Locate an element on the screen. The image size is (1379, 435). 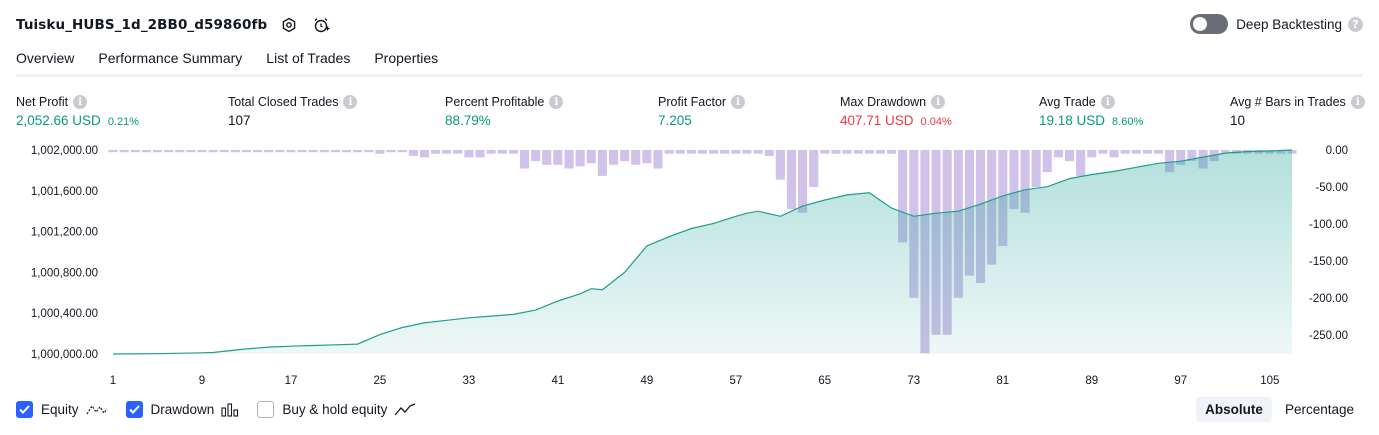
legend-equity: Equity is located at coordinates (62, 409).